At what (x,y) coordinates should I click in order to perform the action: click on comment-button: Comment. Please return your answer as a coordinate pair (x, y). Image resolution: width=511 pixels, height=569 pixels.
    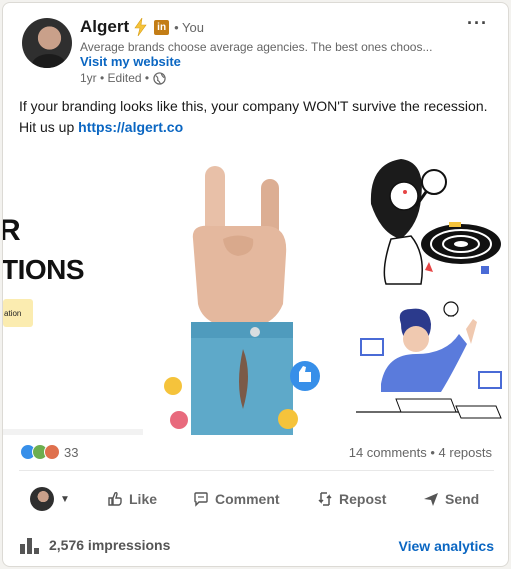
    Looking at the image, I should click on (236, 499).